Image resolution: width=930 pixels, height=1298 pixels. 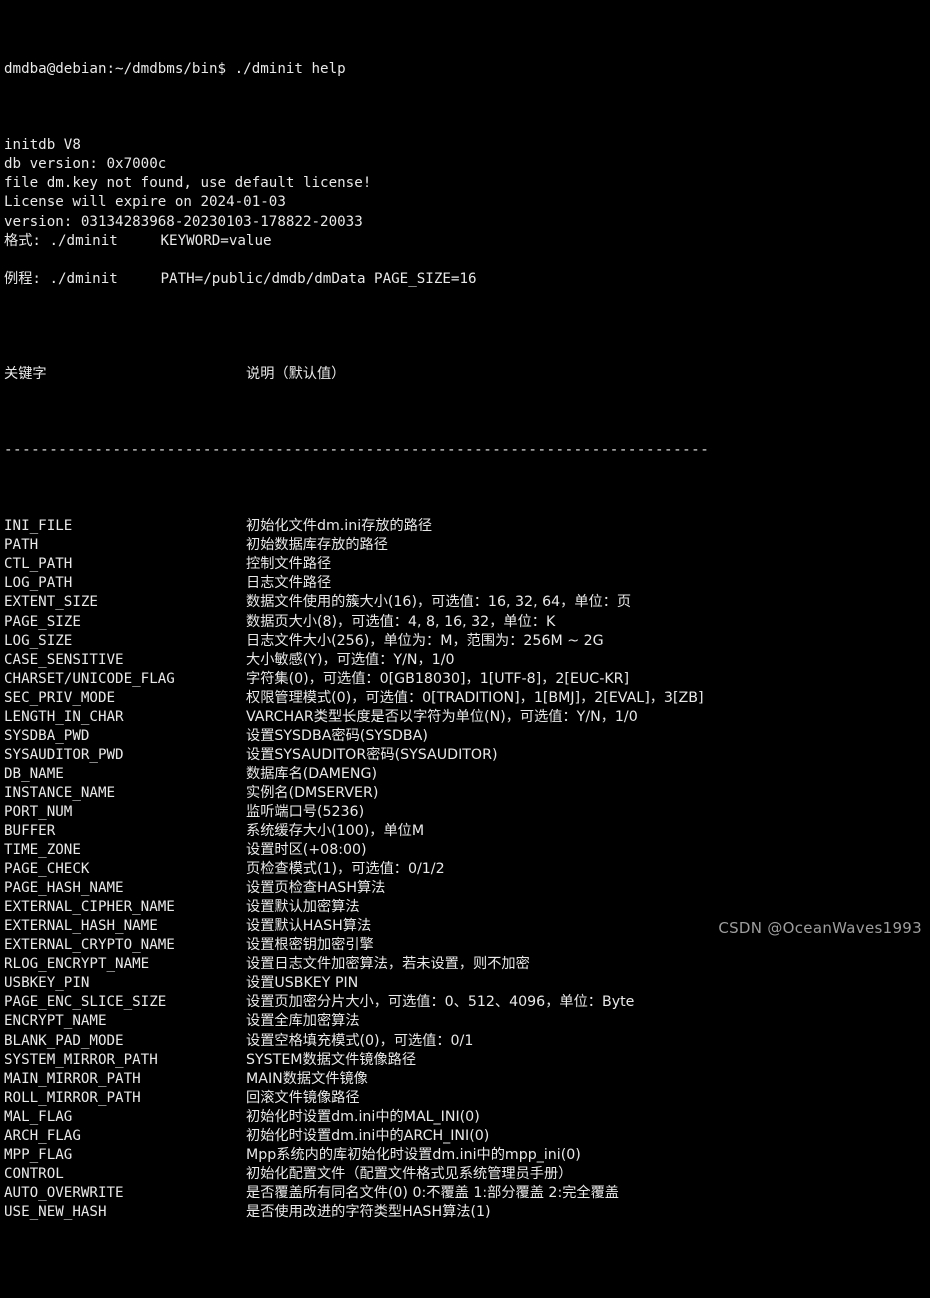 I want to click on description-cell: 设置SYSAUDITOR密码(SYSAUDITOR), so click(x=372, y=754).